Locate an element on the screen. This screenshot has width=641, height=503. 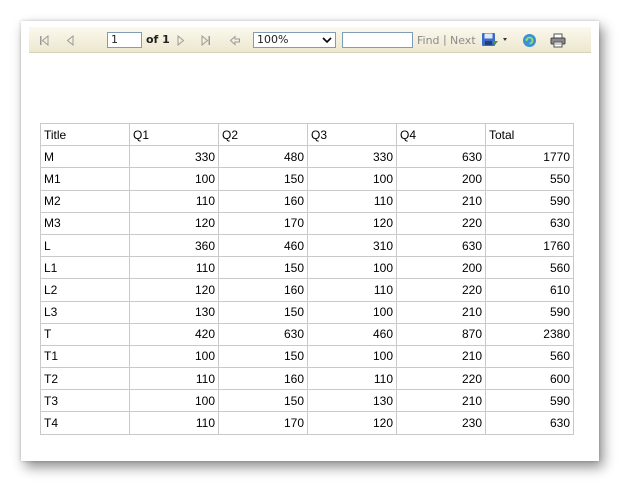
table-cell: T4 is located at coordinates (85, 423).